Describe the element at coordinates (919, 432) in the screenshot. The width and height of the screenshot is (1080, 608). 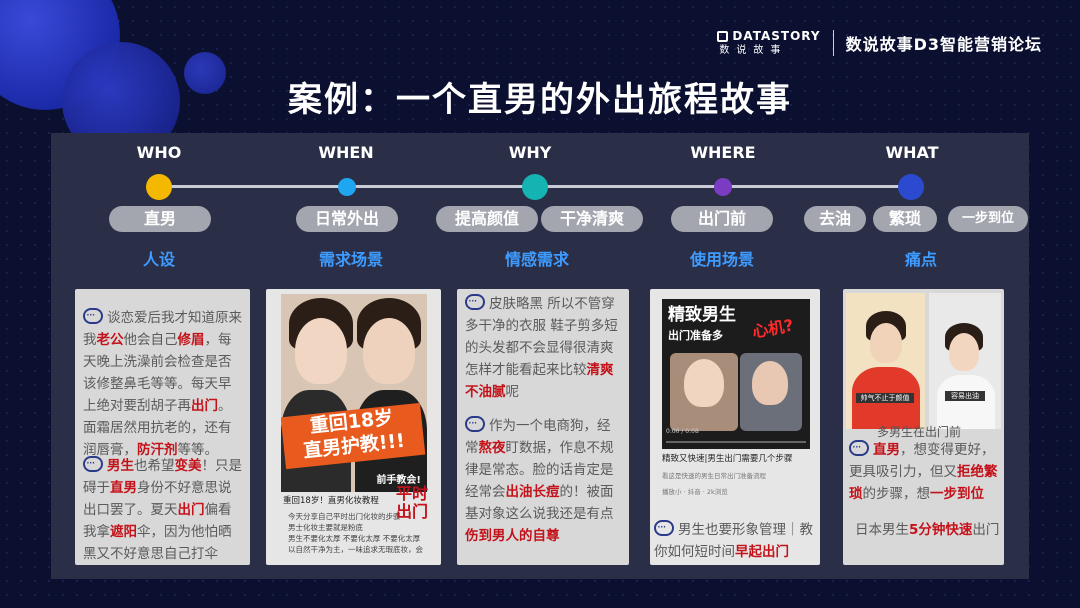
I see `overlay-caption: 多男生在出门前` at that location.